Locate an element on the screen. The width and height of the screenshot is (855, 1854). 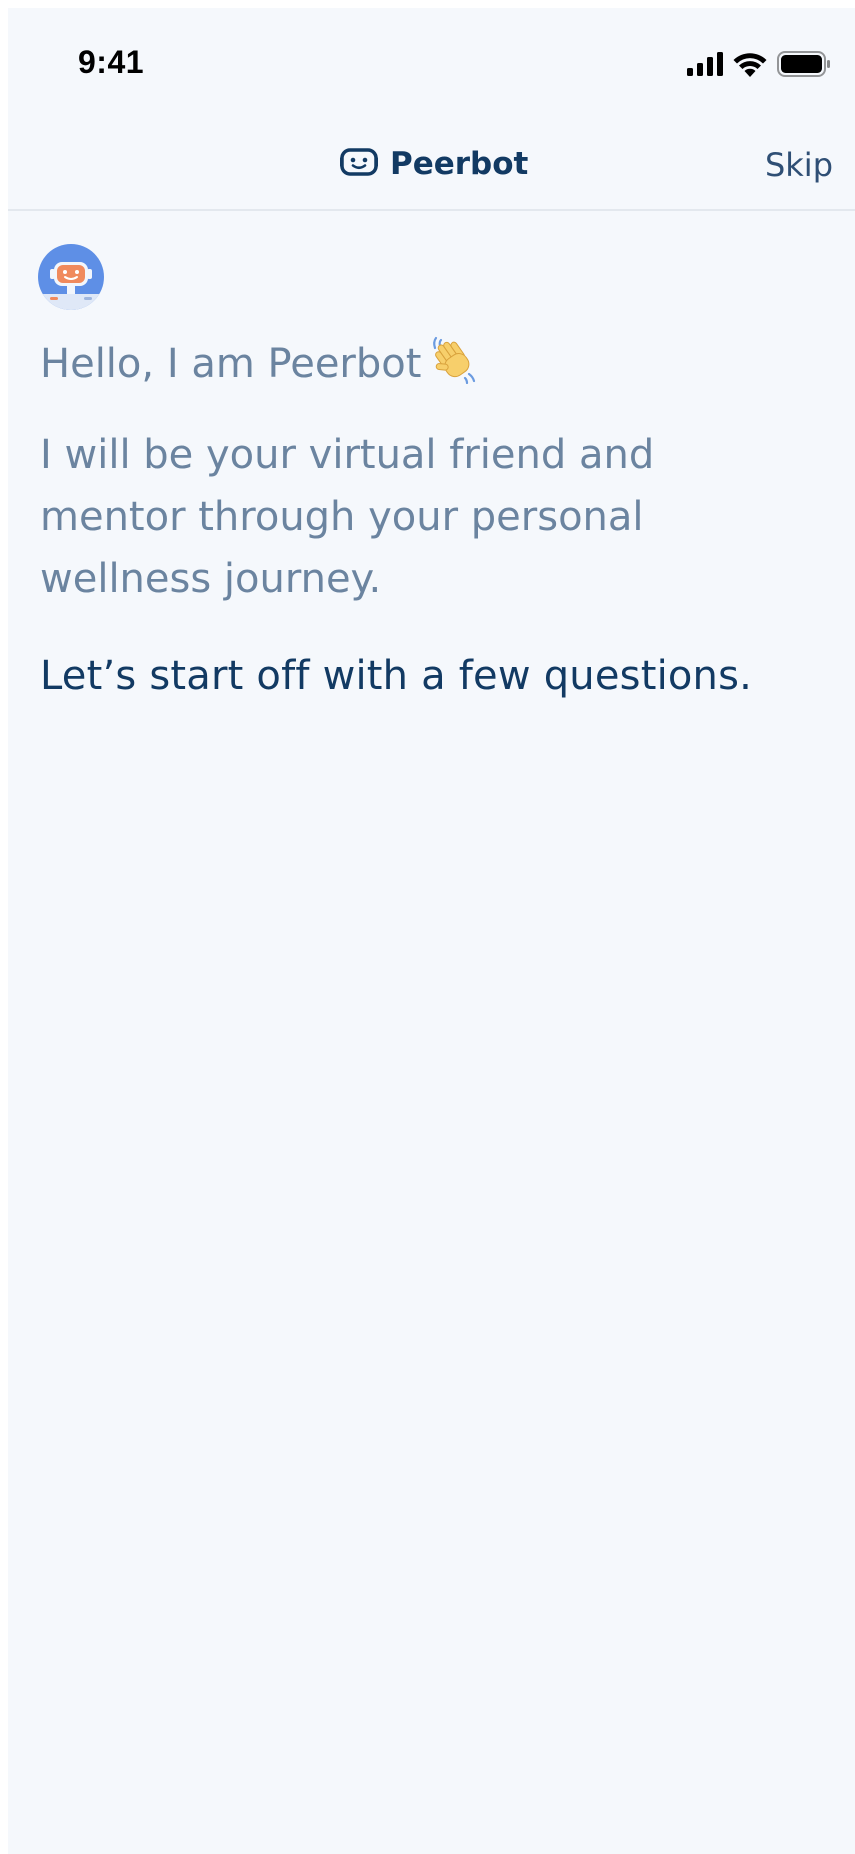
greeting-message: Hello, I am Peerbot is located at coordinates (259, 364).